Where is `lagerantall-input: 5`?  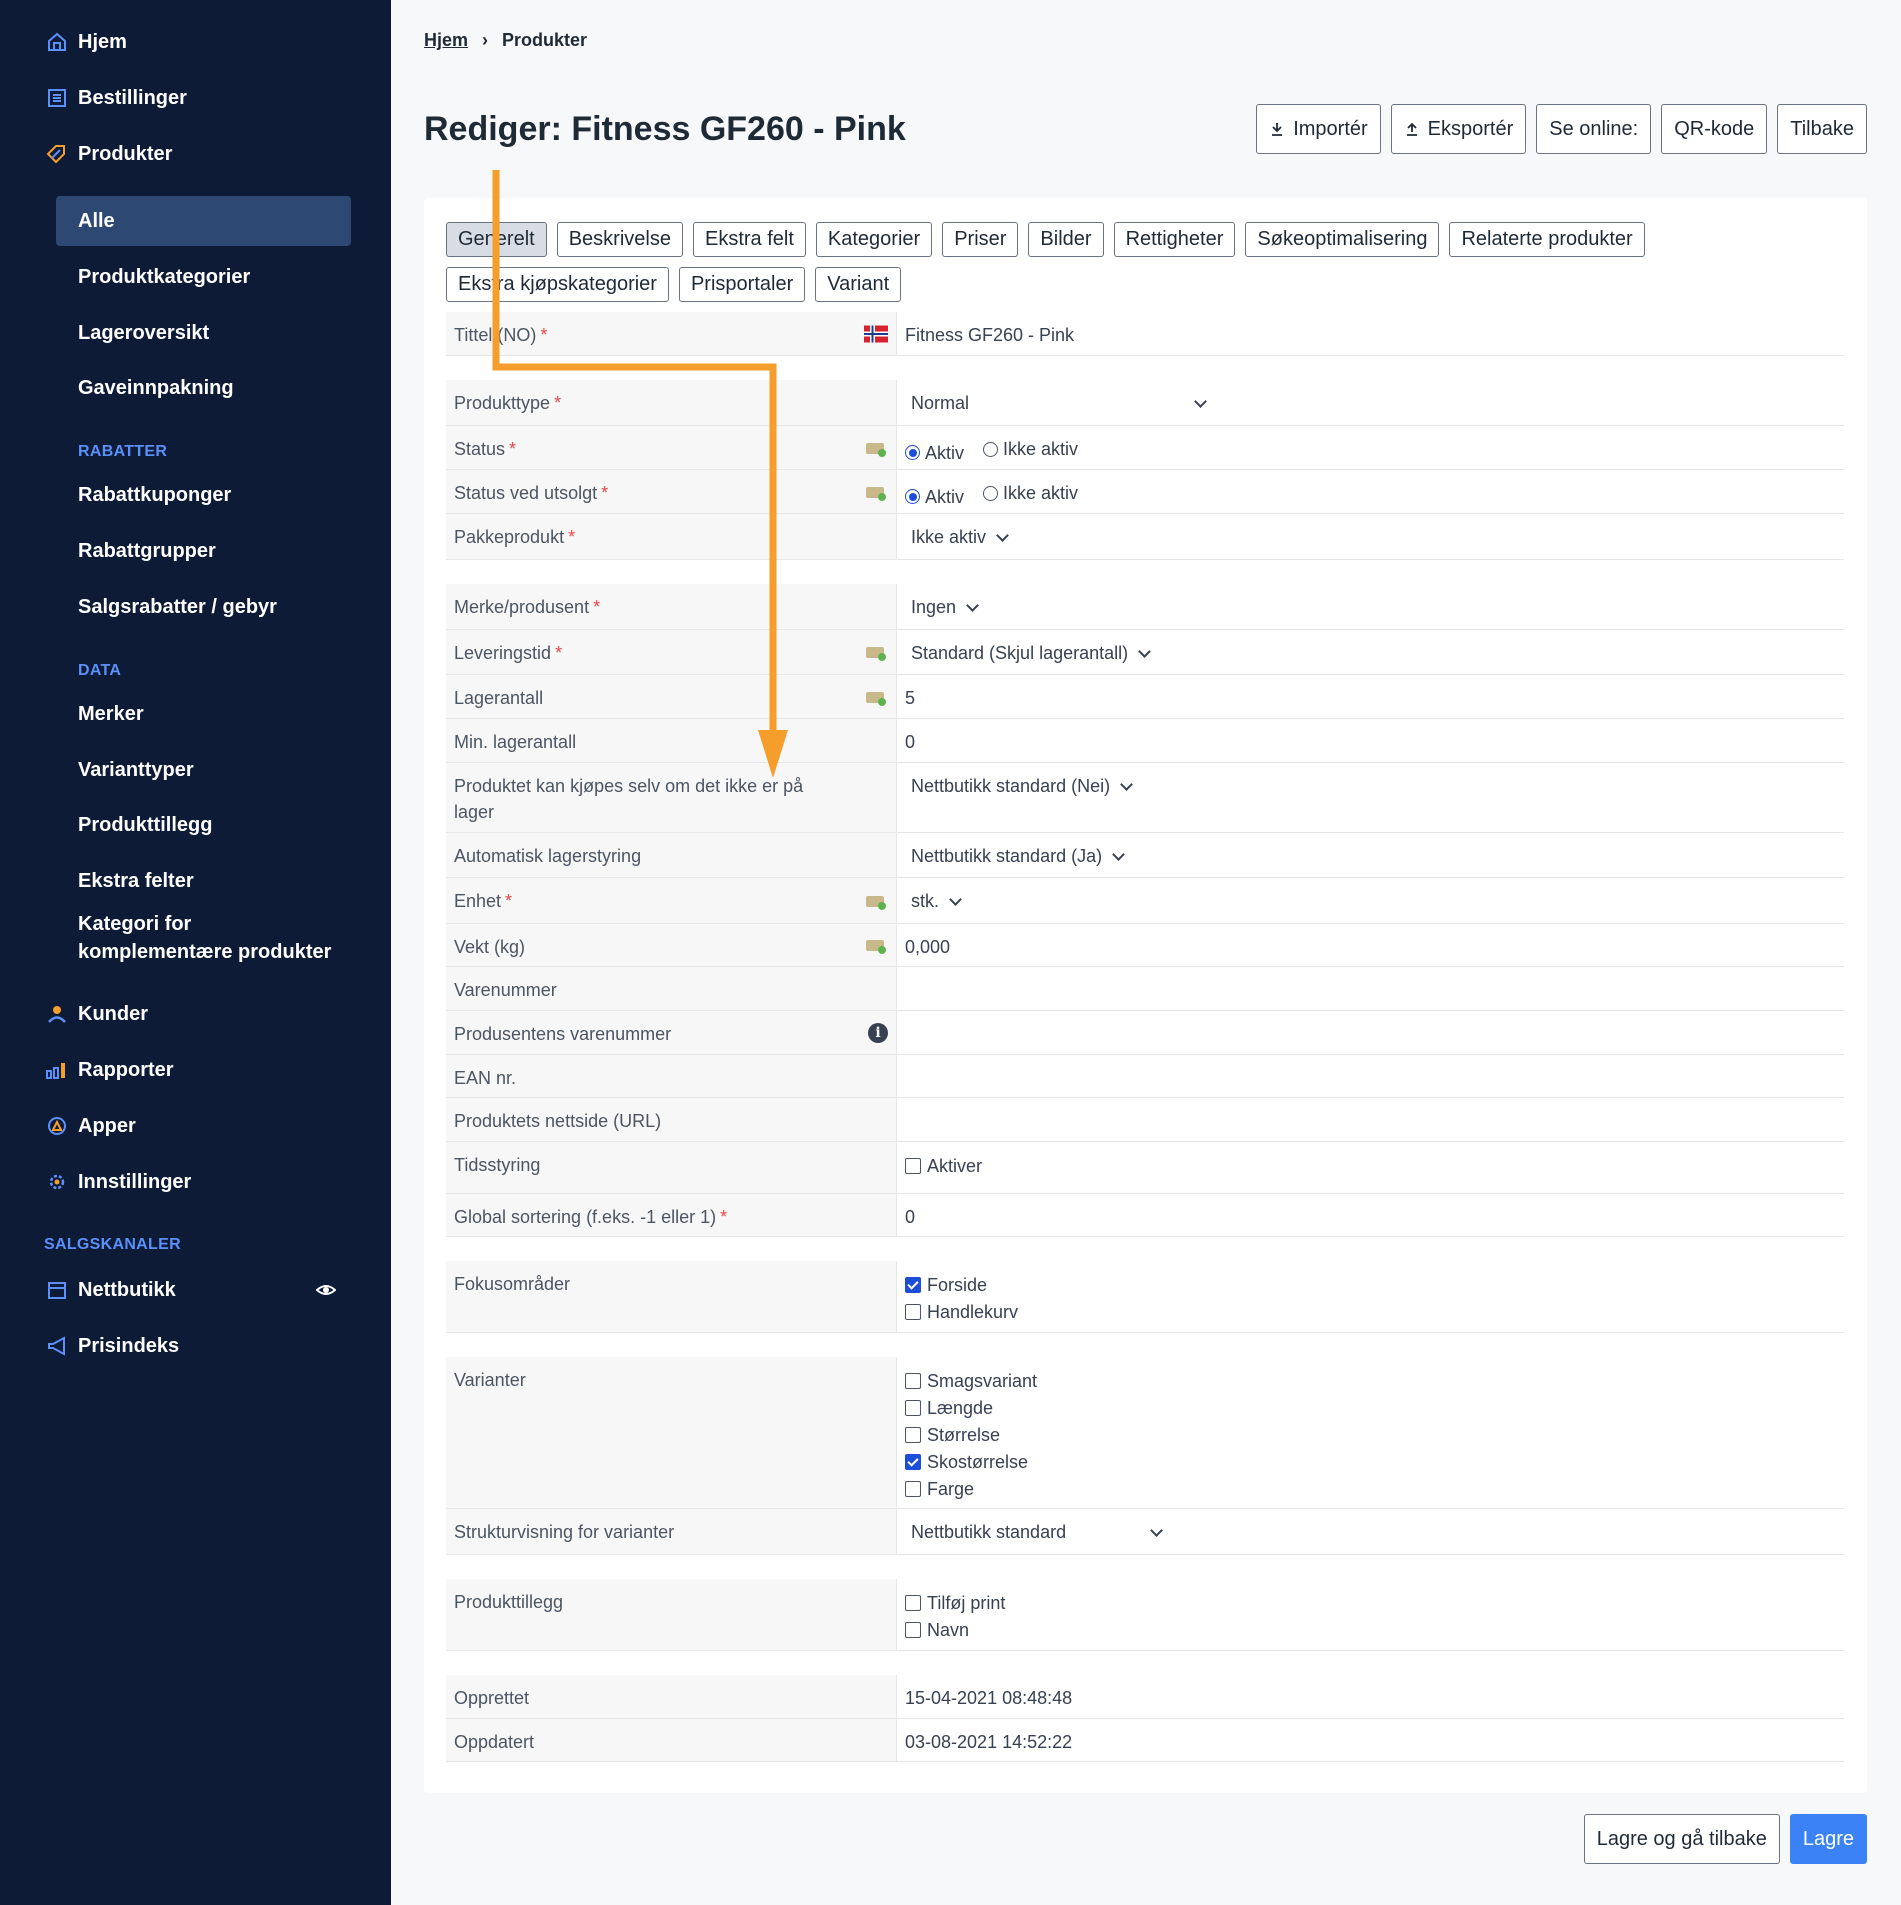
lagerantall-input: 5 is located at coordinates (1370, 696).